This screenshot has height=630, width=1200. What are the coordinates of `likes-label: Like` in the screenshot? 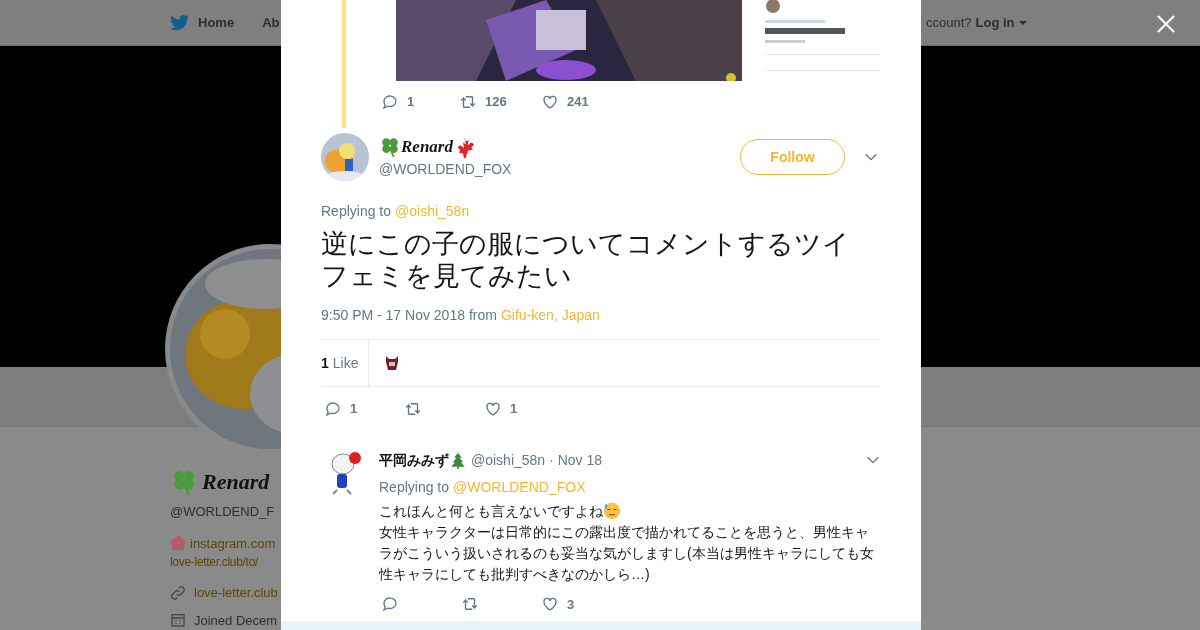 It's located at (345, 363).